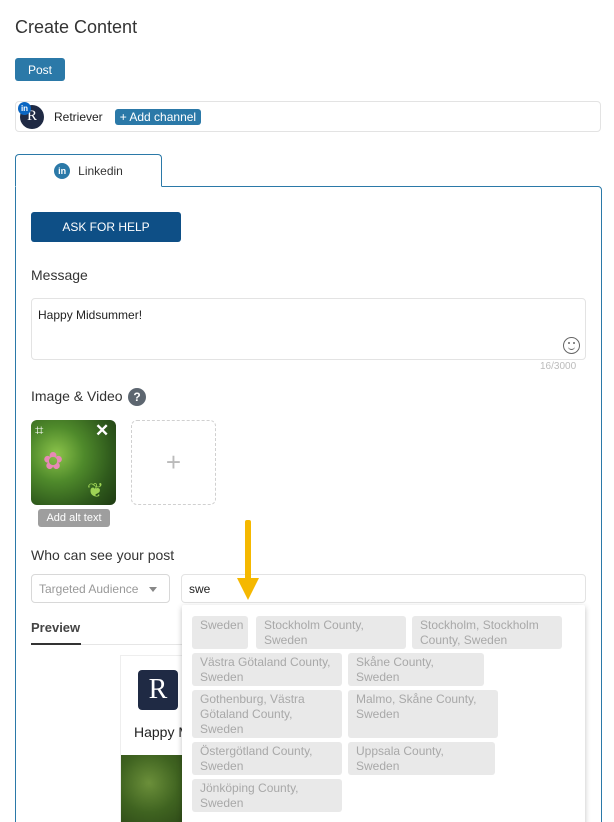 The width and height of the screenshot is (614, 822). I want to click on annotation-arrow-icon, so click(248, 560).